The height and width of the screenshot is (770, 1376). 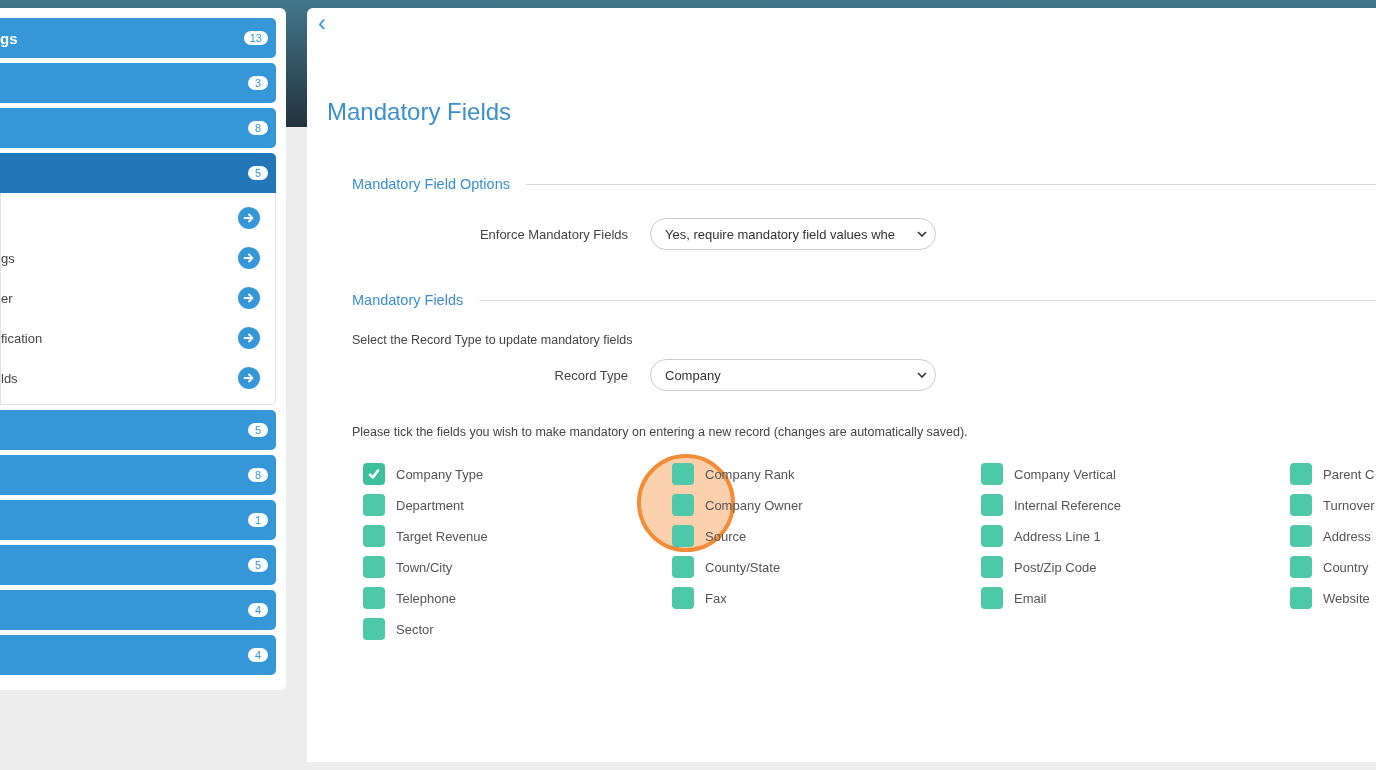 What do you see at coordinates (1349, 474) in the screenshot?
I see `checkbox-label: Parent C` at bounding box center [1349, 474].